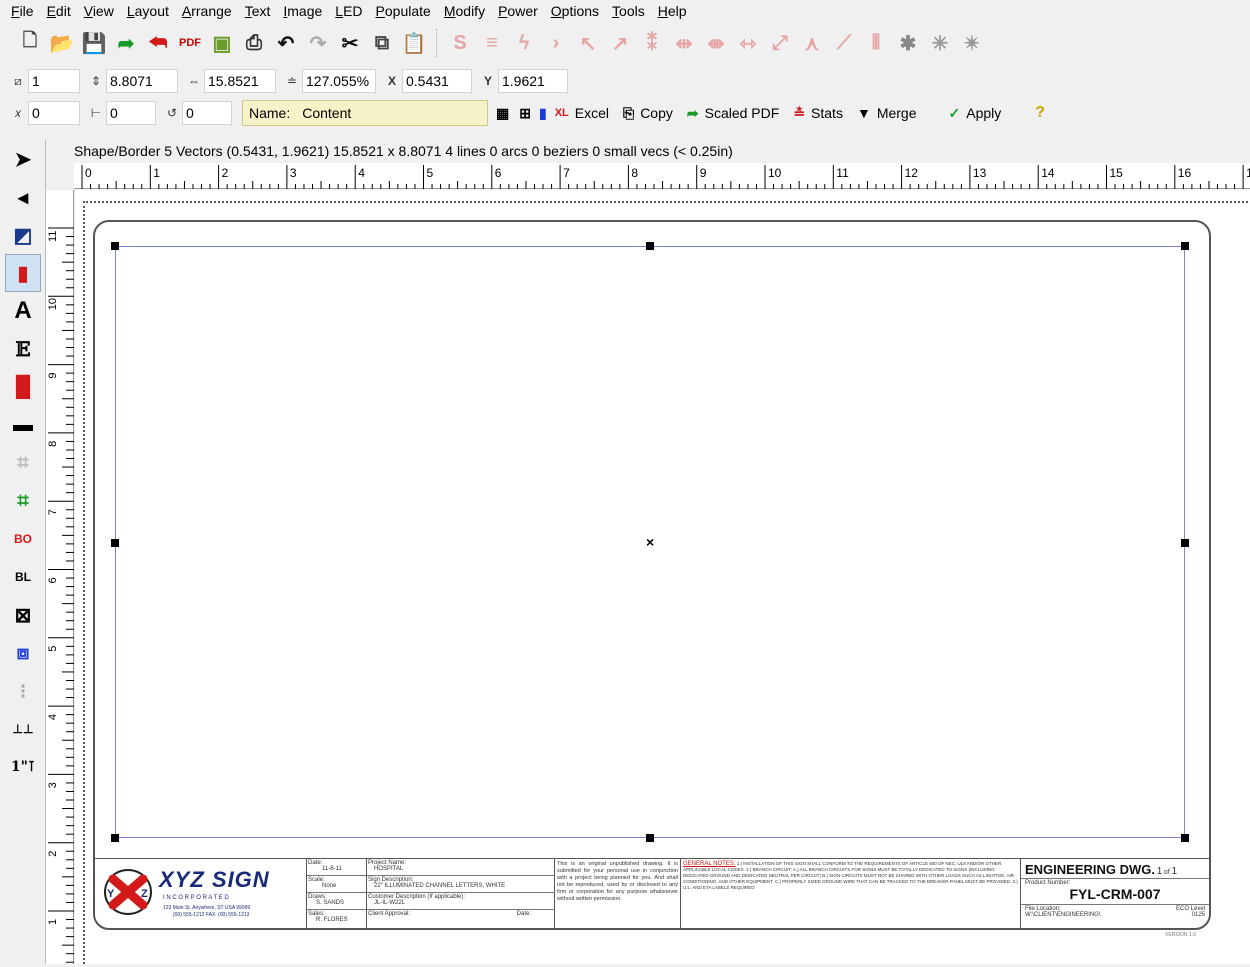 This screenshot has height=967, width=1250. Describe the element at coordinates (975, 113) in the screenshot. I see `apply-button: ✓ Apply` at that location.